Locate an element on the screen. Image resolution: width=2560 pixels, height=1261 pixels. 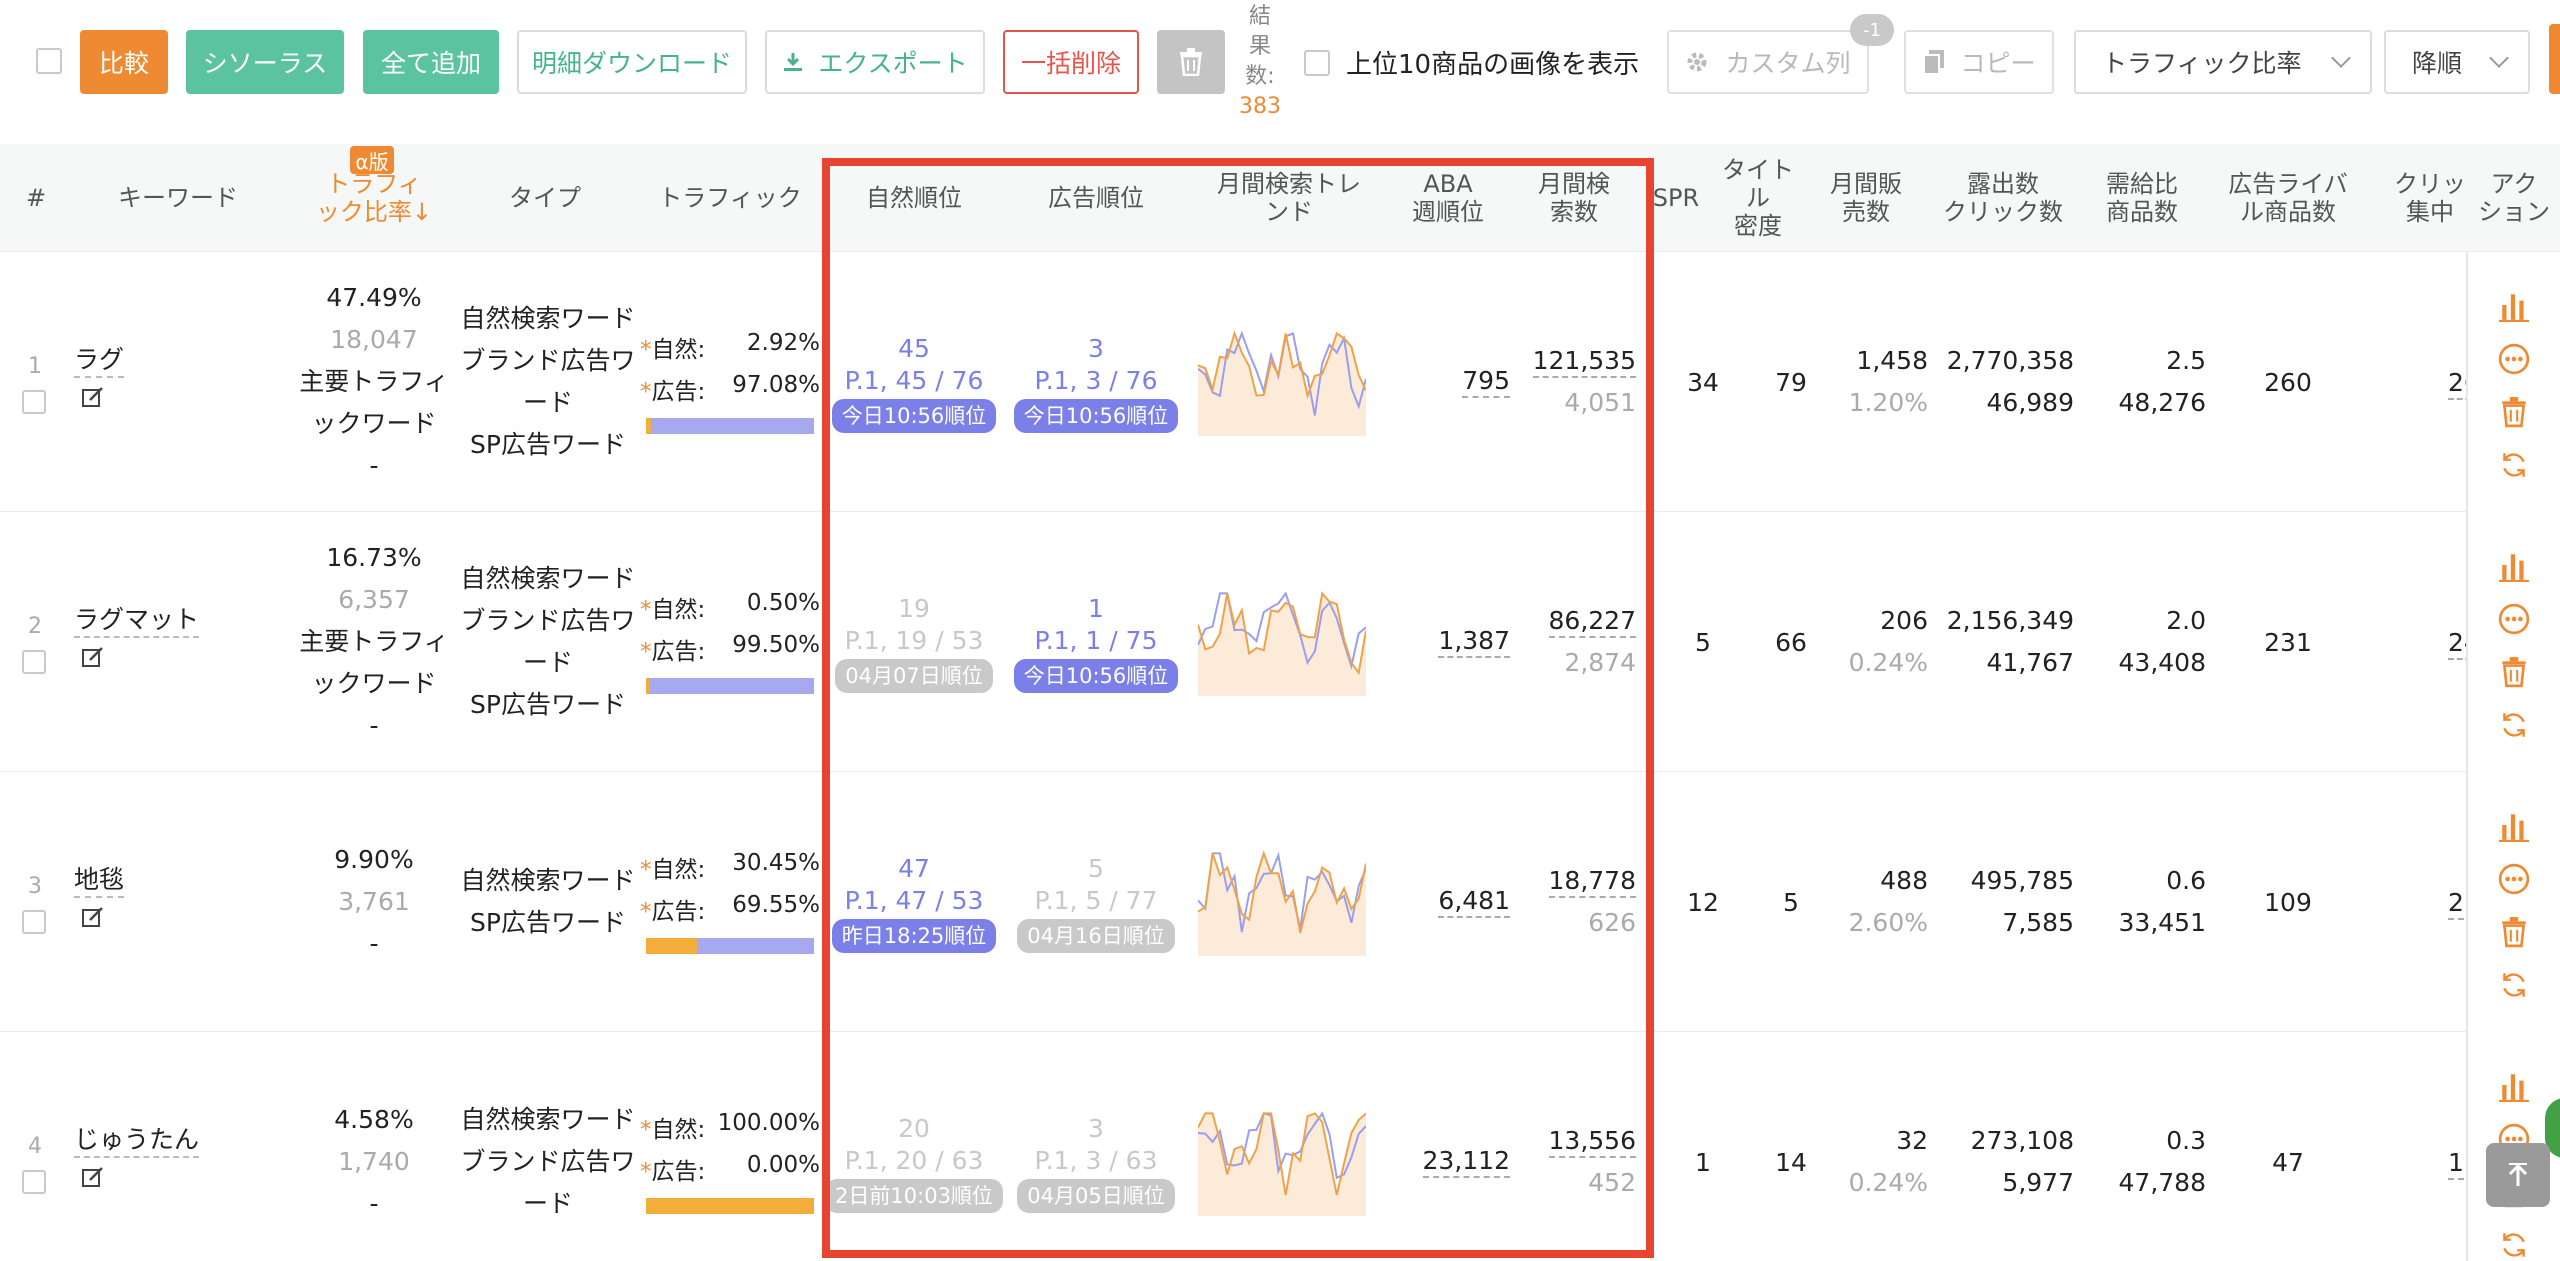
copy-button: コピー is located at coordinates (1979, 62).